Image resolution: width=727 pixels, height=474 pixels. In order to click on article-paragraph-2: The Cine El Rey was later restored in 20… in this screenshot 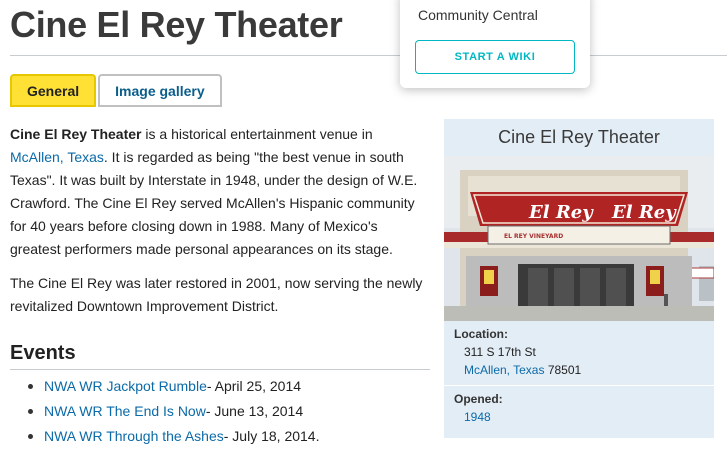, I will do `click(216, 294)`.